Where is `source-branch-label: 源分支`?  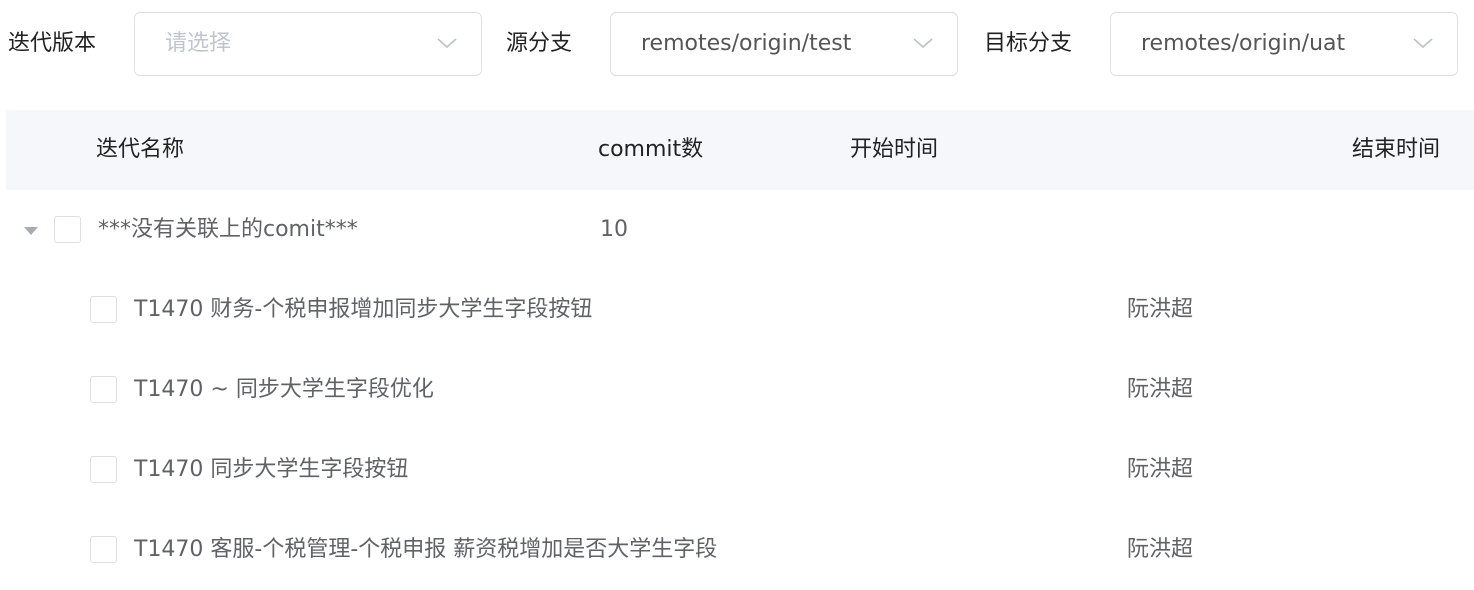 source-branch-label: 源分支 is located at coordinates (539, 43).